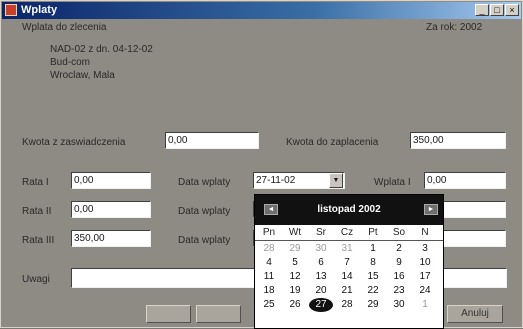 This screenshot has width=523, height=329. Describe the element at coordinates (336, 180) in the screenshot. I see `date-dropdown-icon: ▼` at that location.